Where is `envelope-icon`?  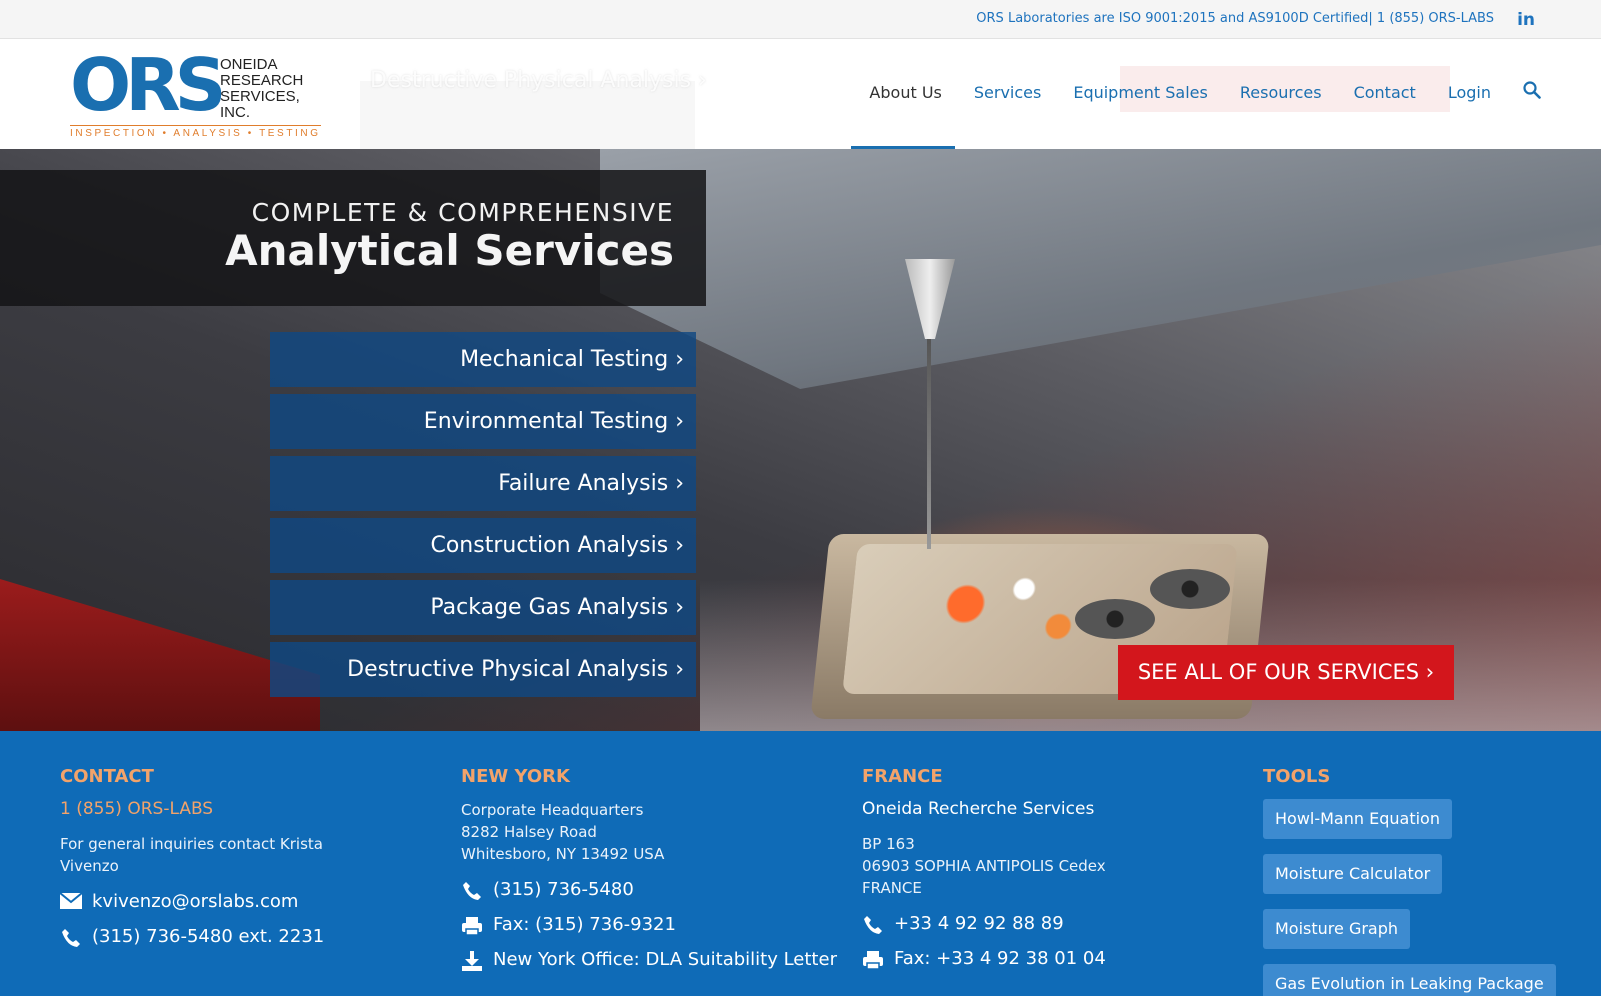 envelope-icon is located at coordinates (71, 901).